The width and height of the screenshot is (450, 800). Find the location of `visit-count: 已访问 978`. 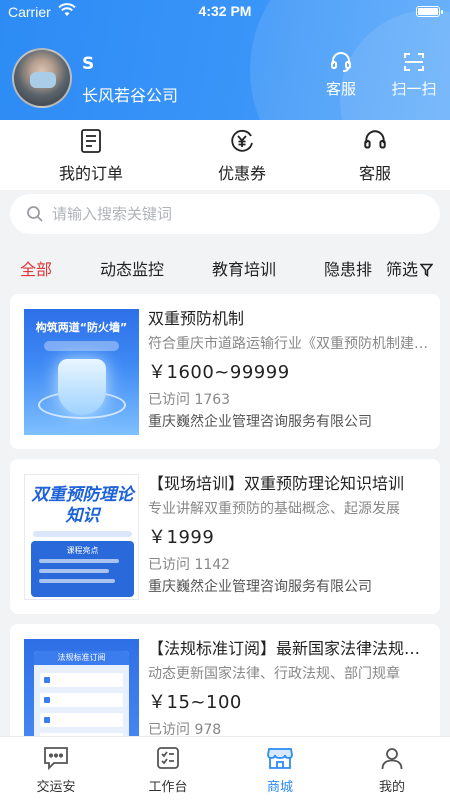

visit-count: 已访问 978 is located at coordinates (185, 729).